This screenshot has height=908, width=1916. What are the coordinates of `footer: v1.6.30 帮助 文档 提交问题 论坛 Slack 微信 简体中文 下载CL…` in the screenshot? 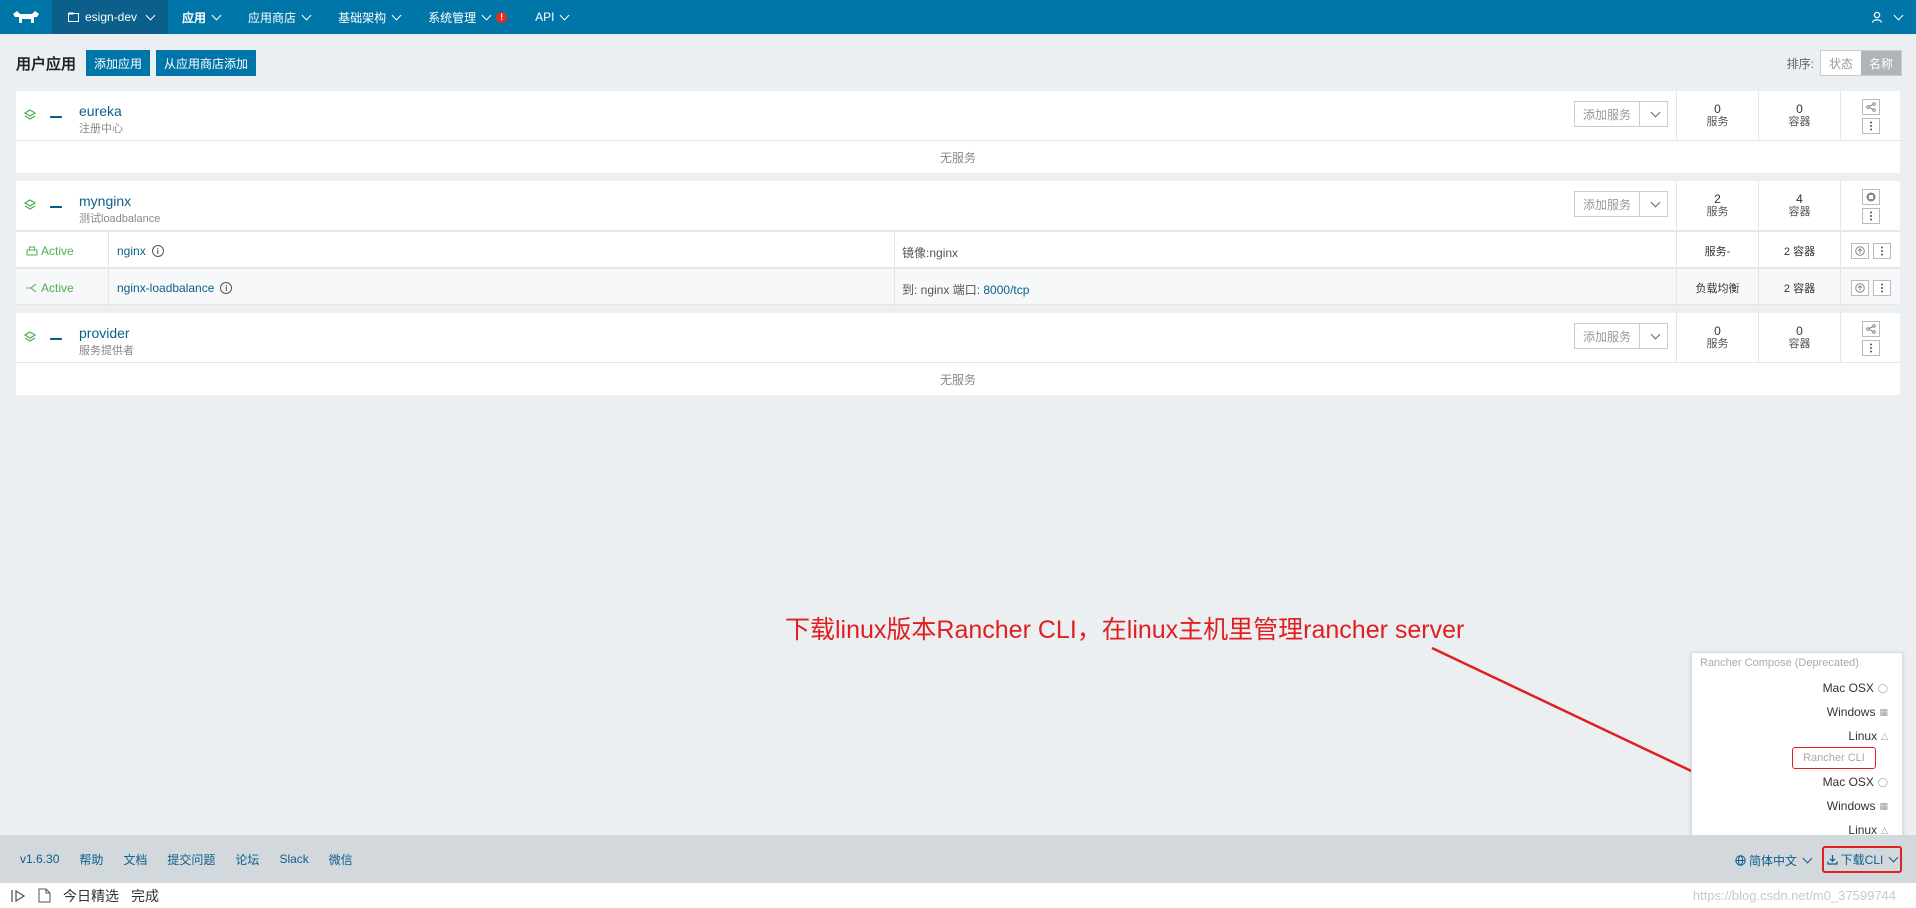 It's located at (958, 859).